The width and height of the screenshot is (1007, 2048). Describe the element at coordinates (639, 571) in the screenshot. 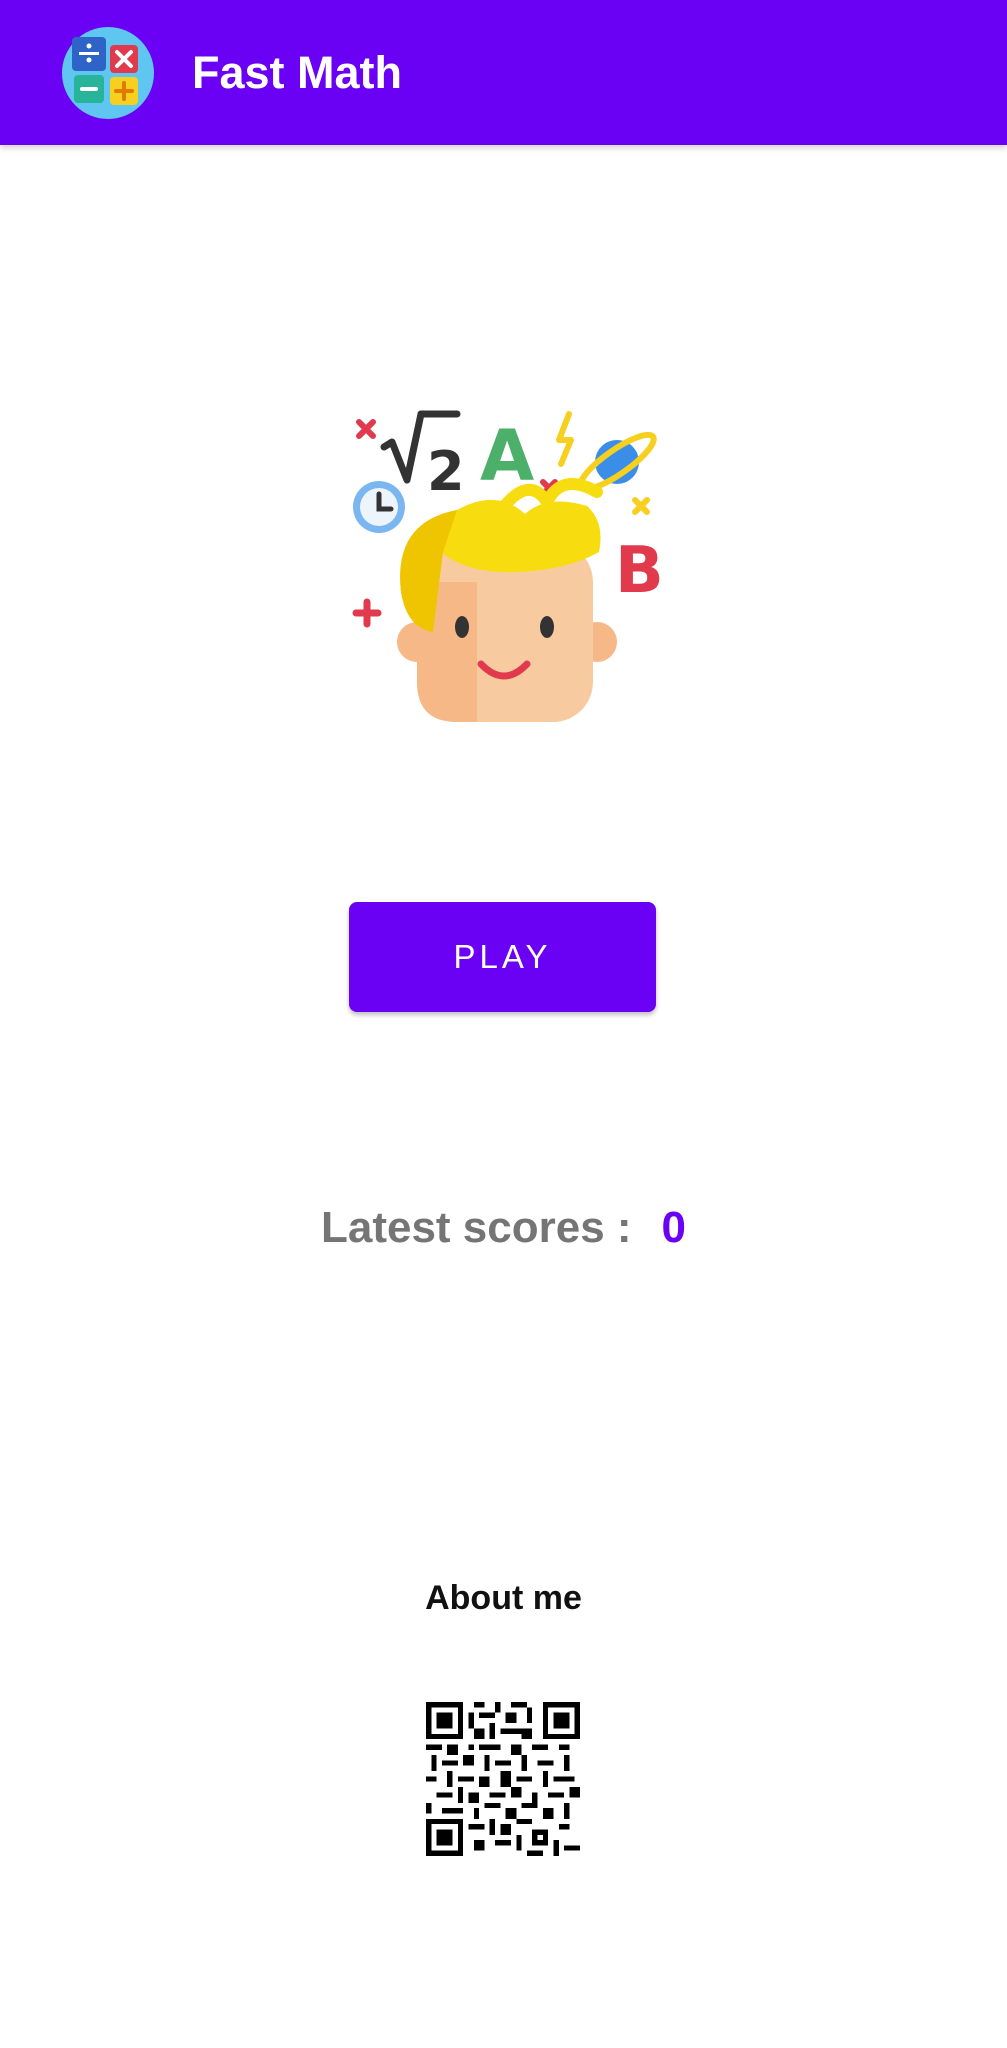

I see `svg-text: B` at that location.